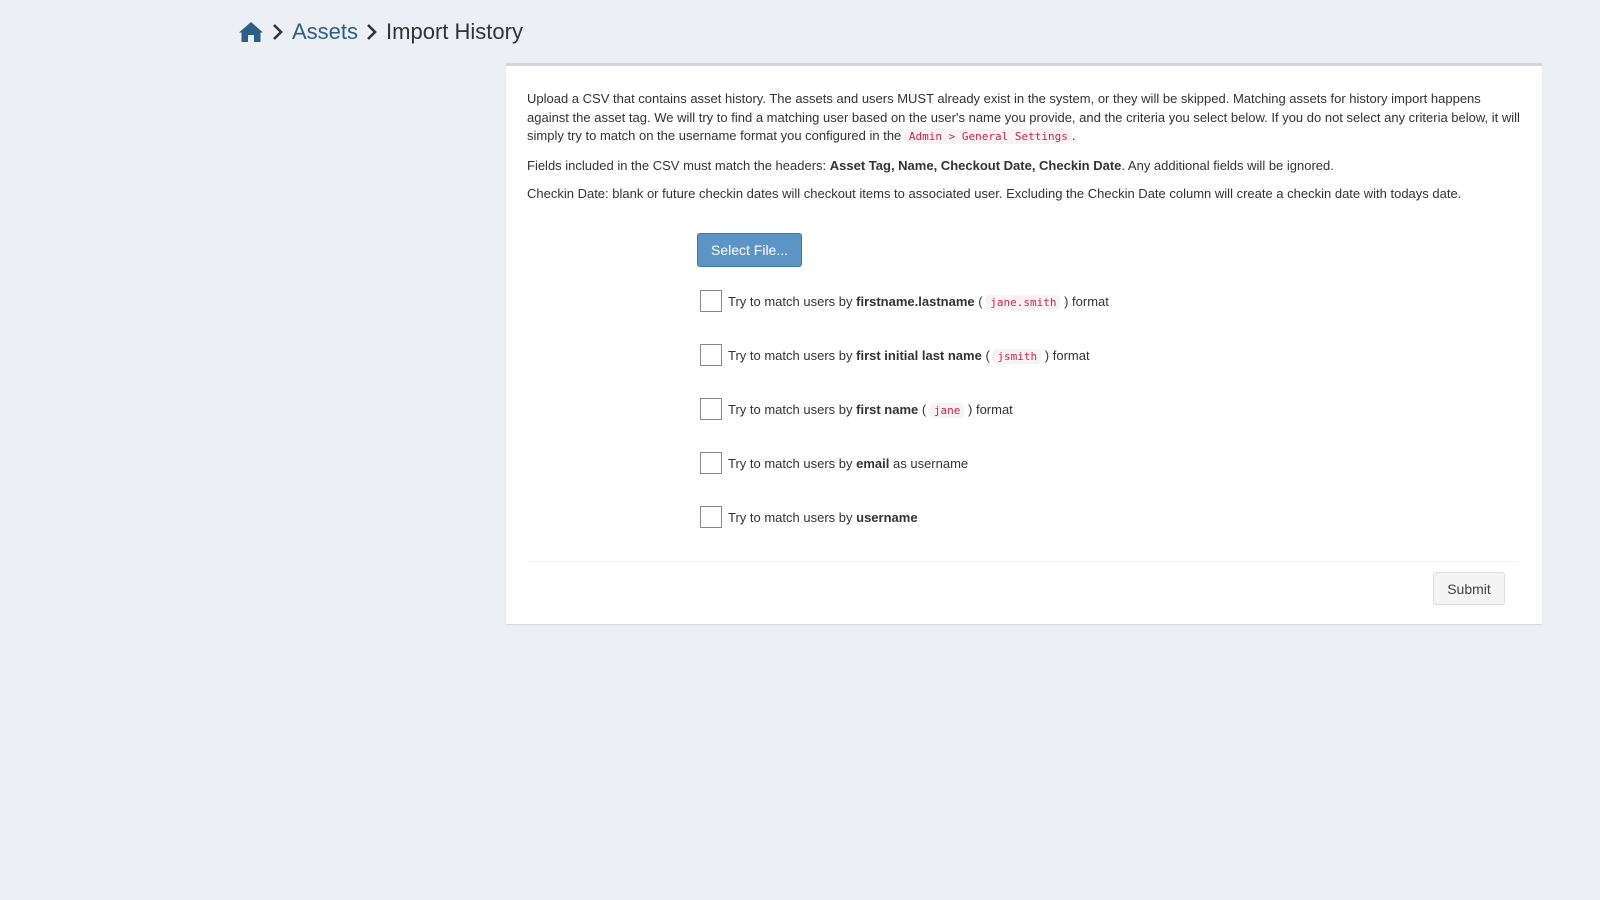 The height and width of the screenshot is (900, 1600). I want to click on option-text: Try to match users by username, so click(823, 517).